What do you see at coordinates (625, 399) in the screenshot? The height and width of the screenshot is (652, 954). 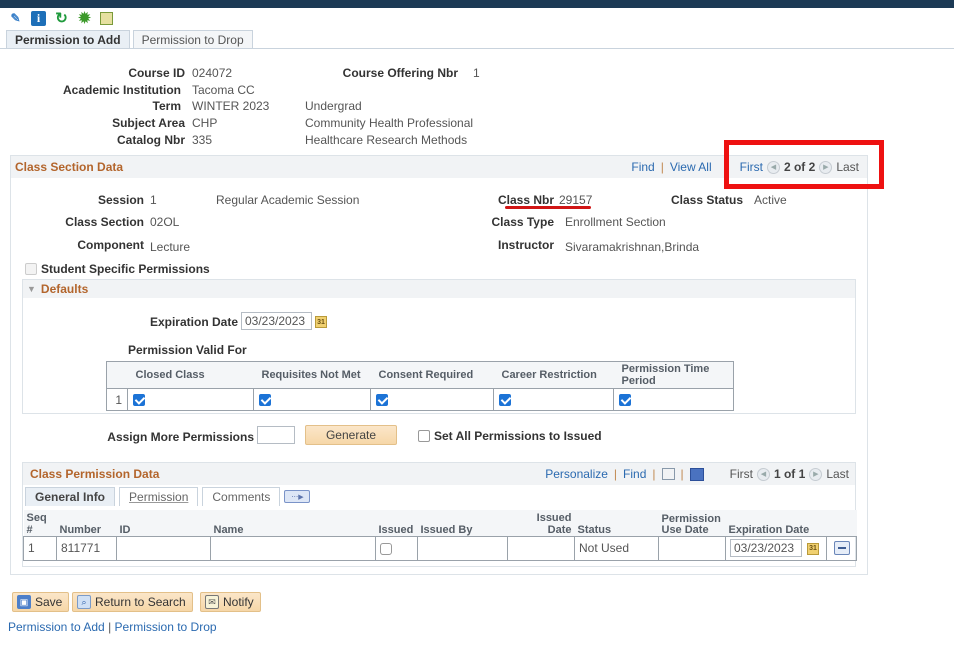 I see `permission-time-period-checkbox` at bounding box center [625, 399].